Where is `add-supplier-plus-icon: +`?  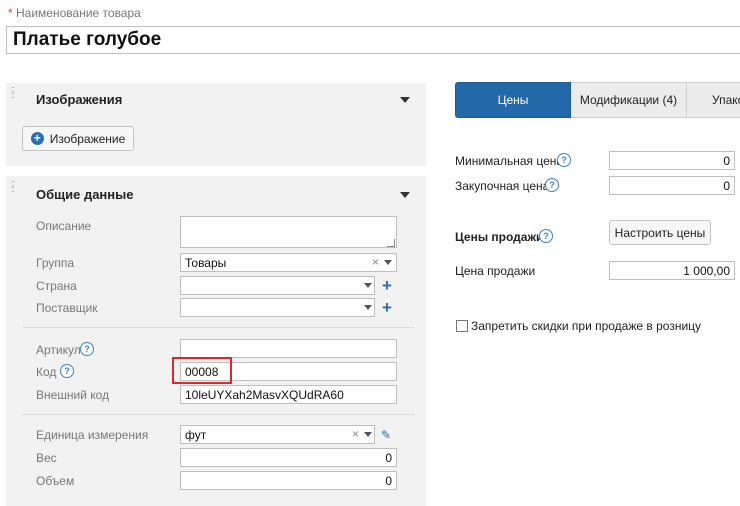 add-supplier-plus-icon: + is located at coordinates (387, 307).